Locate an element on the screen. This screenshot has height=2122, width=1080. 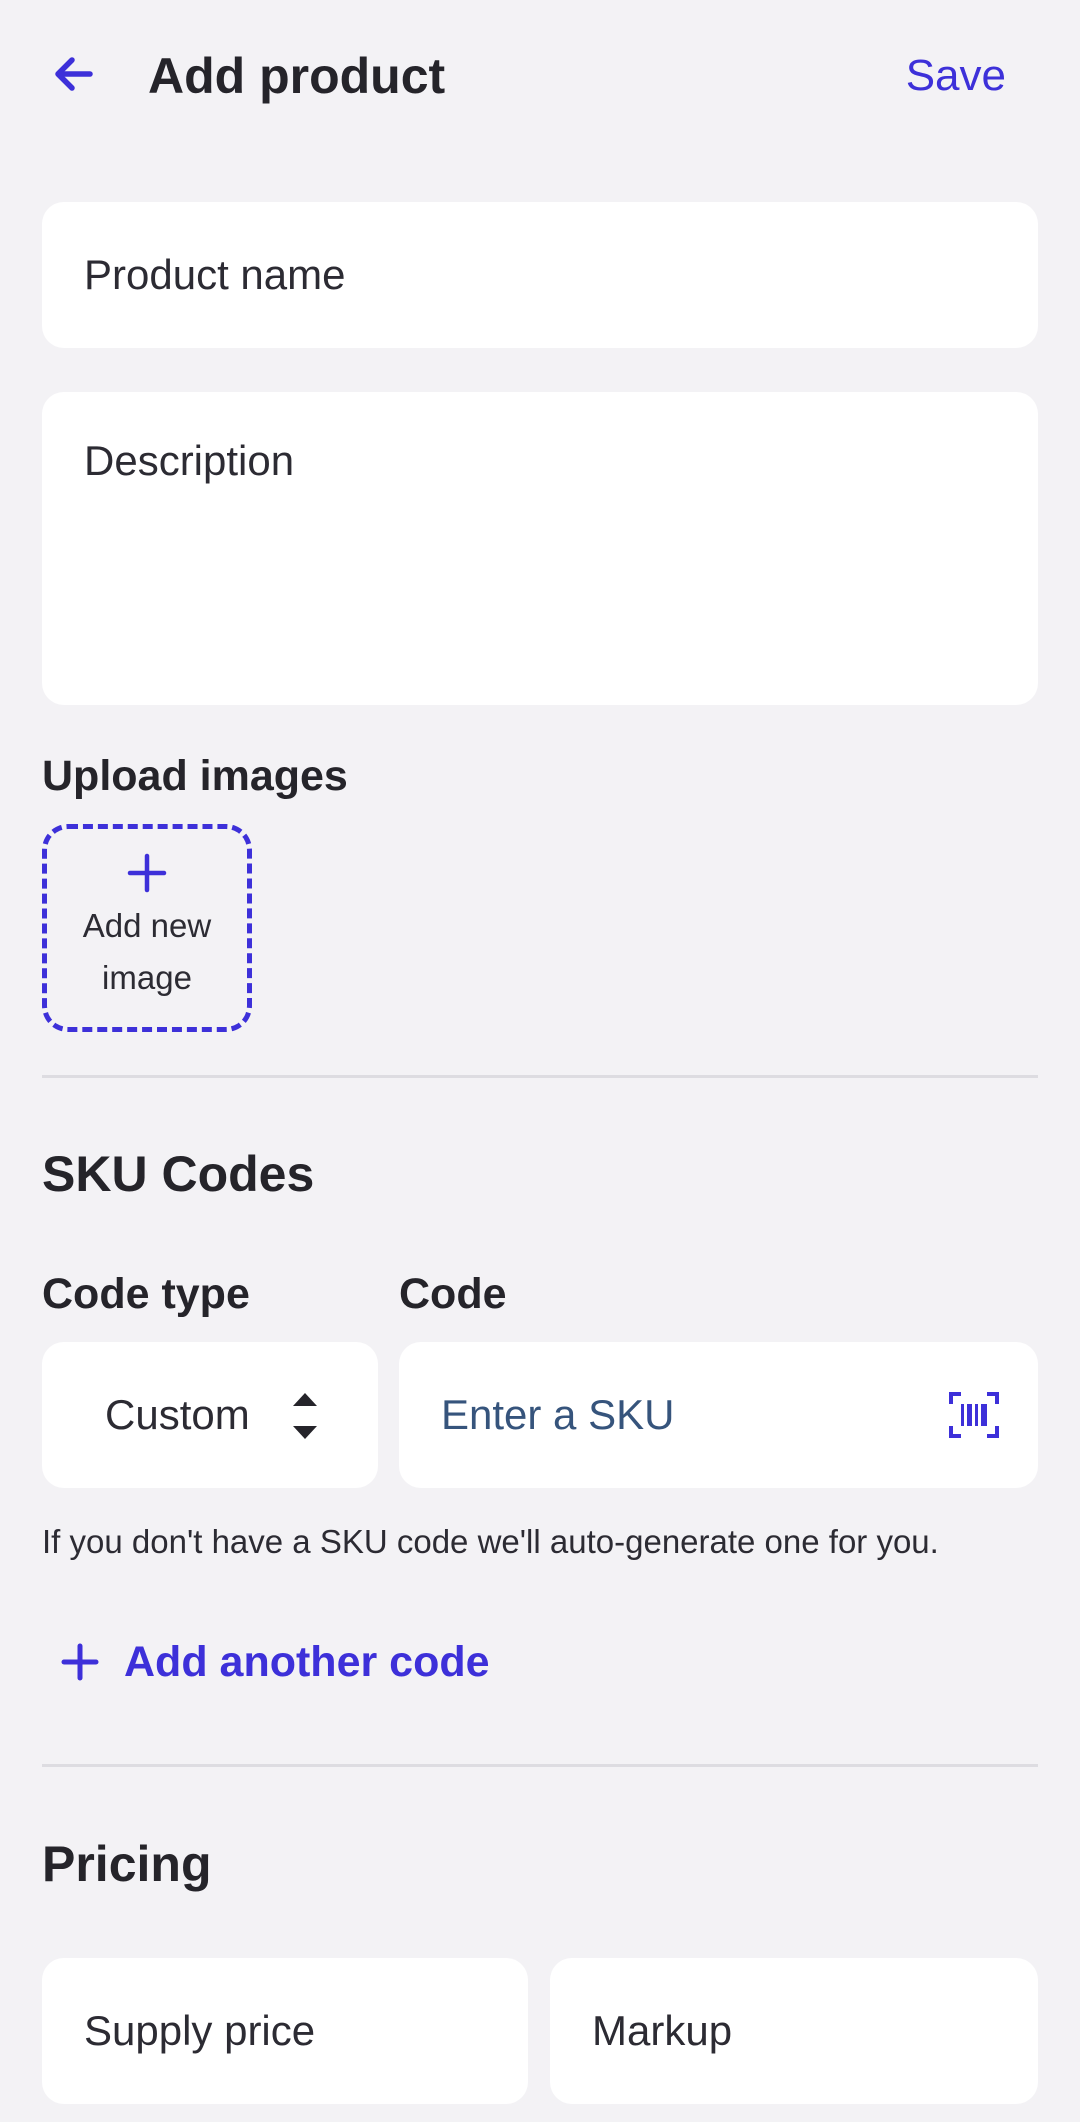
product-name-input: Product name is located at coordinates (540, 275).